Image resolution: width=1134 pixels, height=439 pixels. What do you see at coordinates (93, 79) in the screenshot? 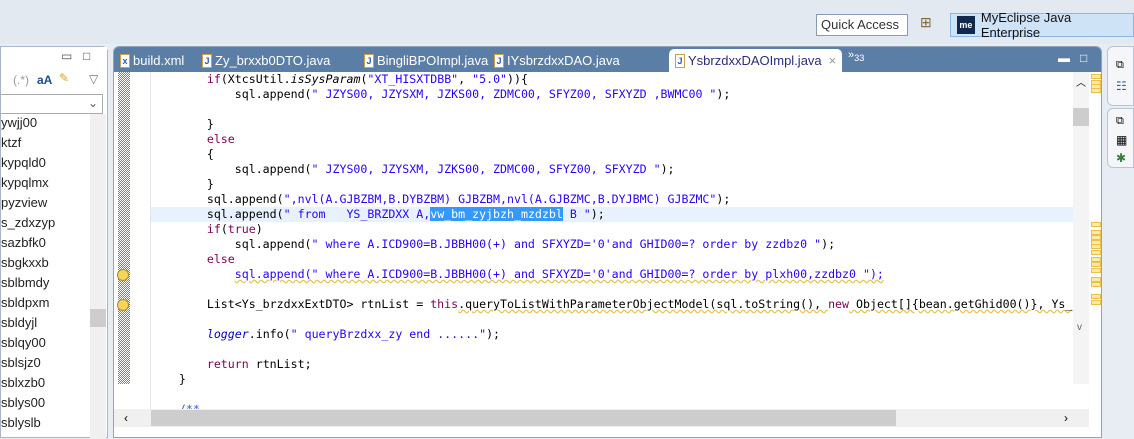
I see `view-menu-icon: ▽` at bounding box center [93, 79].